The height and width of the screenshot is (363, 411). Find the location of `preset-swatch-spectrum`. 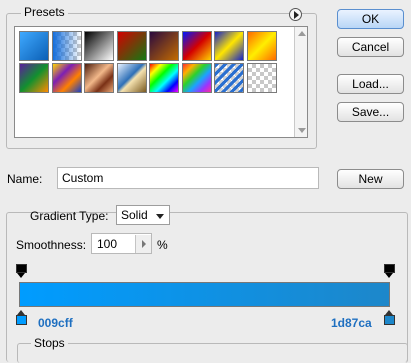

preset-swatch-spectrum is located at coordinates (164, 78).